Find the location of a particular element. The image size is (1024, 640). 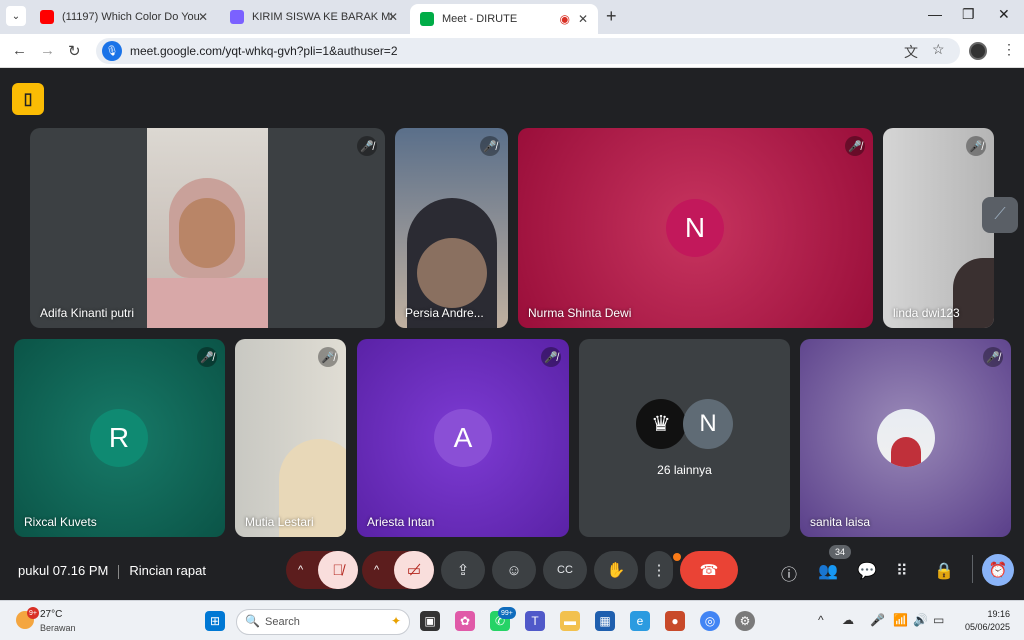

avatar: A is located at coordinates (463, 438).